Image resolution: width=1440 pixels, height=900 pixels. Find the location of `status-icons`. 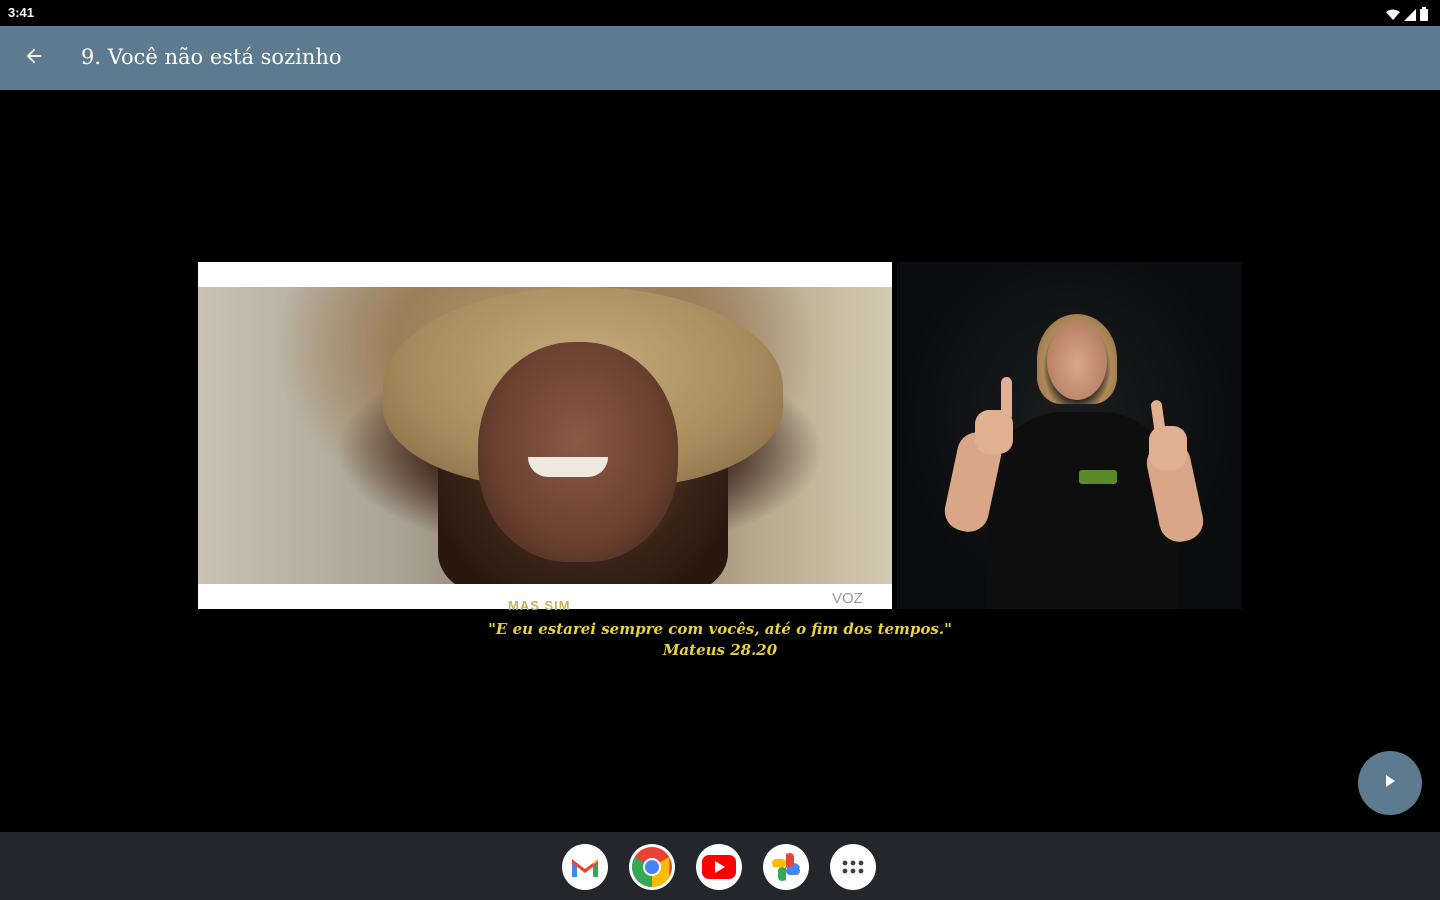

status-icons is located at coordinates (1407, 15).